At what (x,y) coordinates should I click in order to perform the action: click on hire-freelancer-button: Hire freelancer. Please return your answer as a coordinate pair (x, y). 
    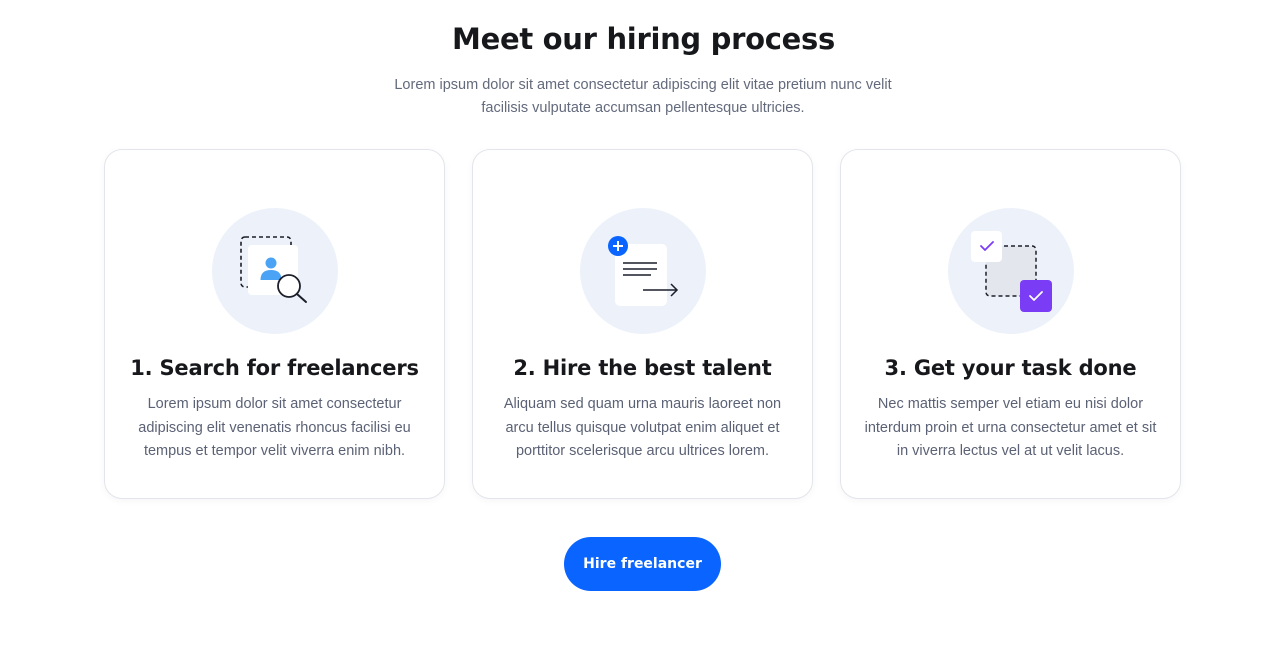
    Looking at the image, I should click on (642, 564).